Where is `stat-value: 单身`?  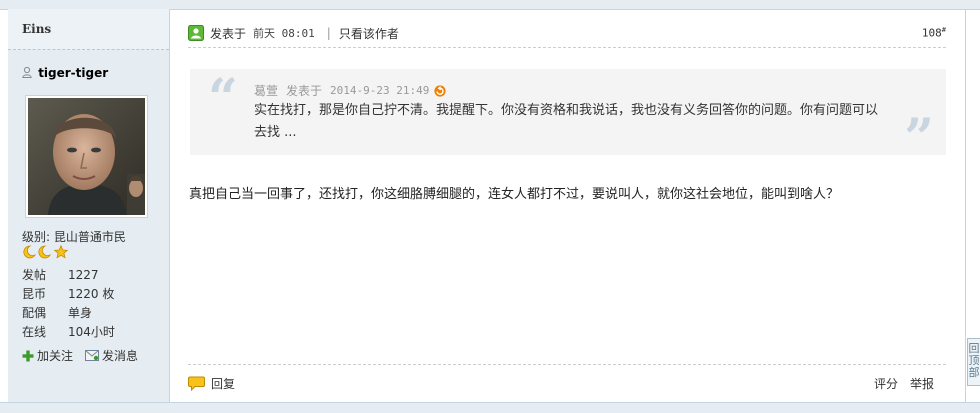 stat-value: 单身 is located at coordinates (80, 313).